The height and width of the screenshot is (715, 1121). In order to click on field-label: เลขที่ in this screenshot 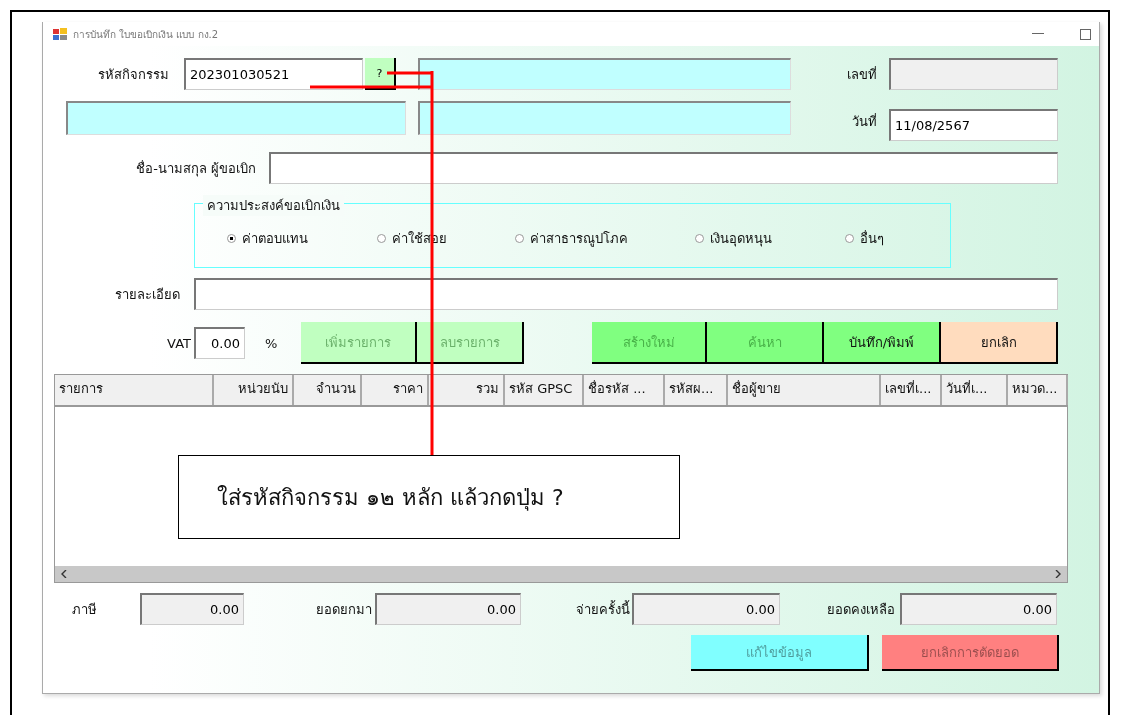, I will do `click(861, 74)`.